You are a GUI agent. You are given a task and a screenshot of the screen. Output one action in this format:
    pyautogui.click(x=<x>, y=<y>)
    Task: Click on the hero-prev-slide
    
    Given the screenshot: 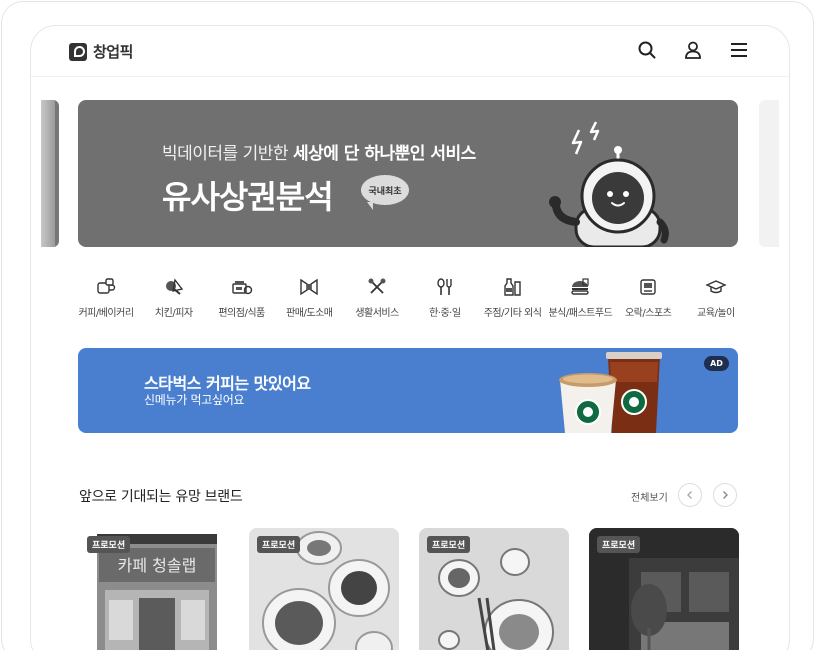 What is the action you would take?
    pyautogui.click(x=50, y=173)
    